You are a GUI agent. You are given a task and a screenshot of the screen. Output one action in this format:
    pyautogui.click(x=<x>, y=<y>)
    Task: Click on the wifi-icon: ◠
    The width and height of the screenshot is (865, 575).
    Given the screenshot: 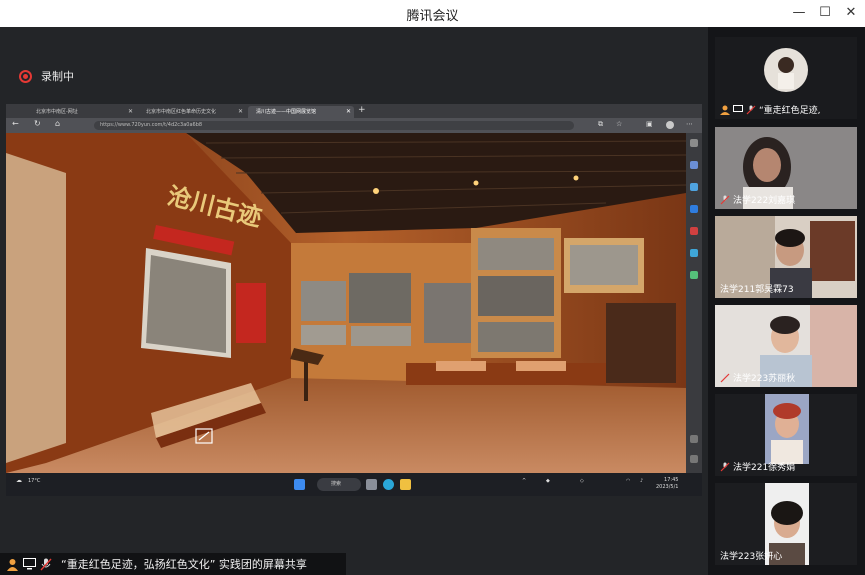 What is the action you would take?
    pyautogui.click(x=628, y=481)
    